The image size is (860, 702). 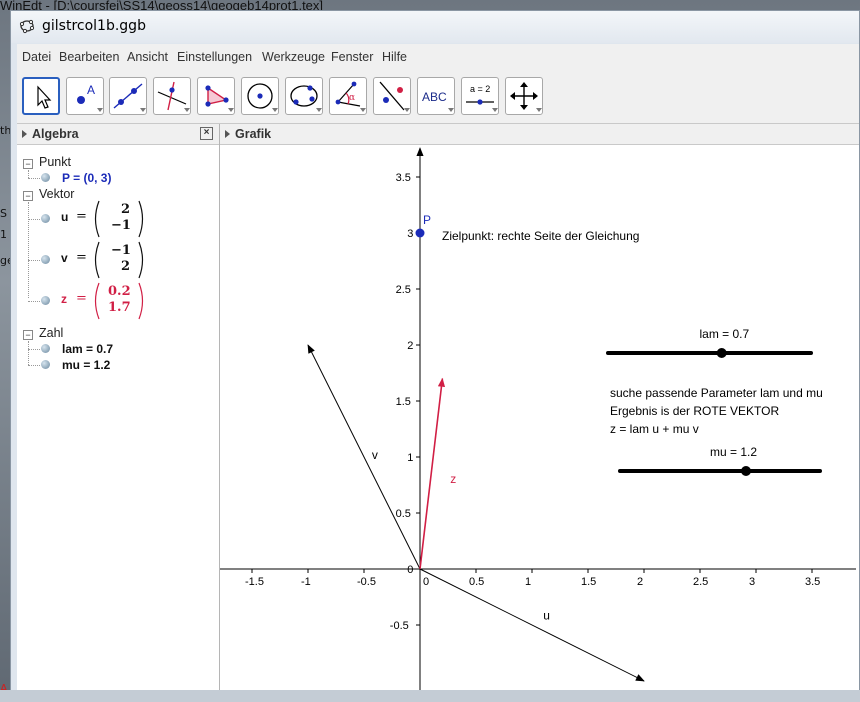 What do you see at coordinates (403, 402) in the screenshot?
I see `y-tick-label: 1.5` at bounding box center [403, 402].